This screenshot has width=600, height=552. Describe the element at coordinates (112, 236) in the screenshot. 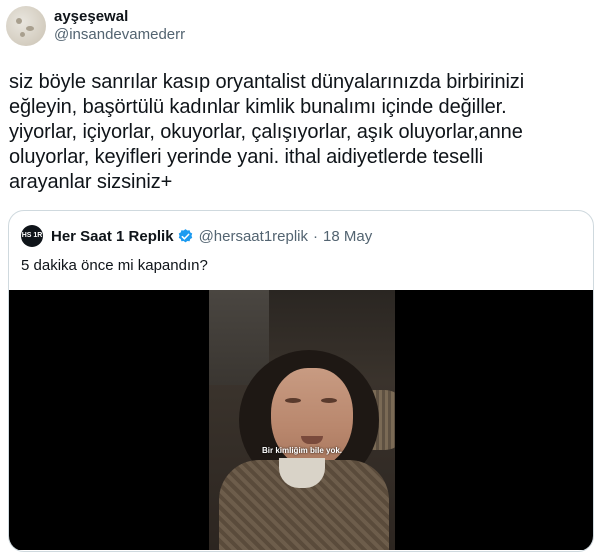

I see `quoted-author-display-name: Her Saat 1 Replik` at that location.